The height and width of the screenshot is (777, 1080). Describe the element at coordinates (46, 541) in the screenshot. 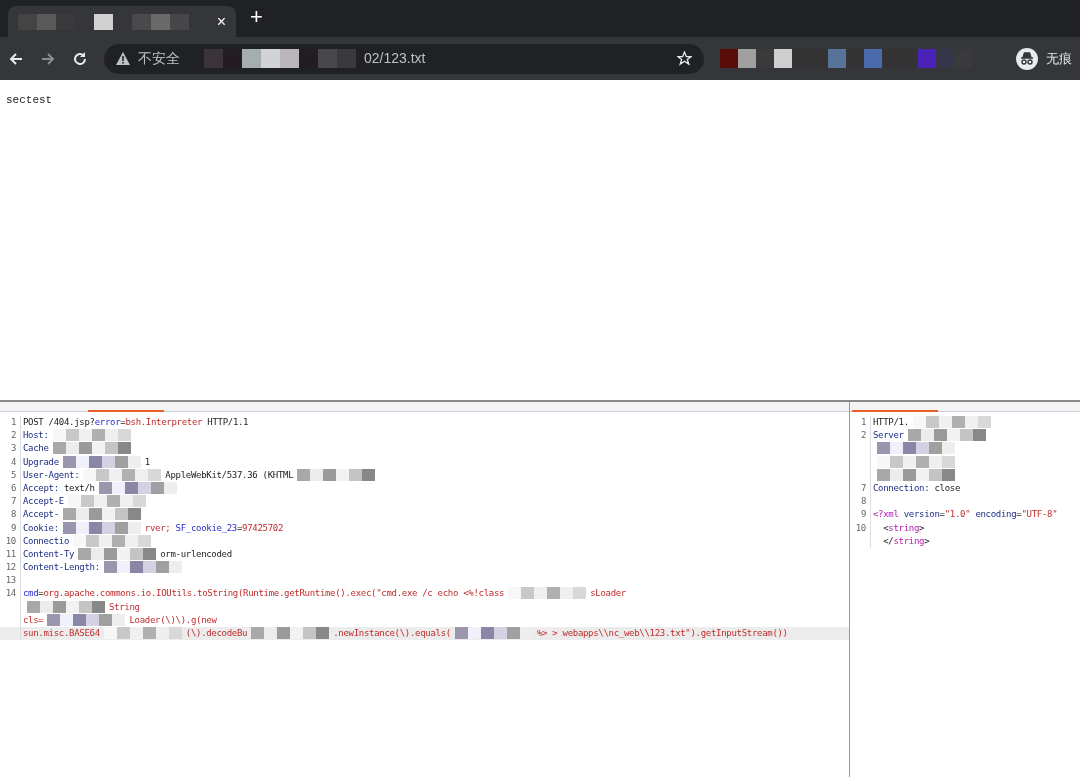

I see `code-text: Connectio` at that location.